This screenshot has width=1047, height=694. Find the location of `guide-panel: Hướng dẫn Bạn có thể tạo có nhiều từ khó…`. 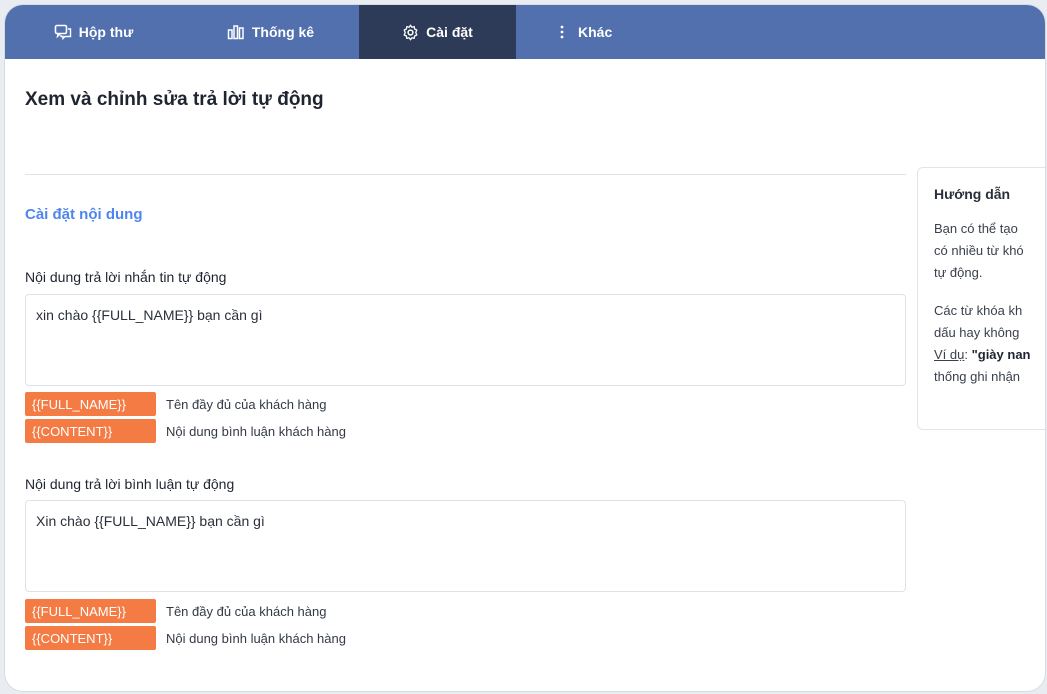

guide-panel: Hướng dẫn Bạn có thể tạo có nhiều từ khó… is located at coordinates (981, 298).